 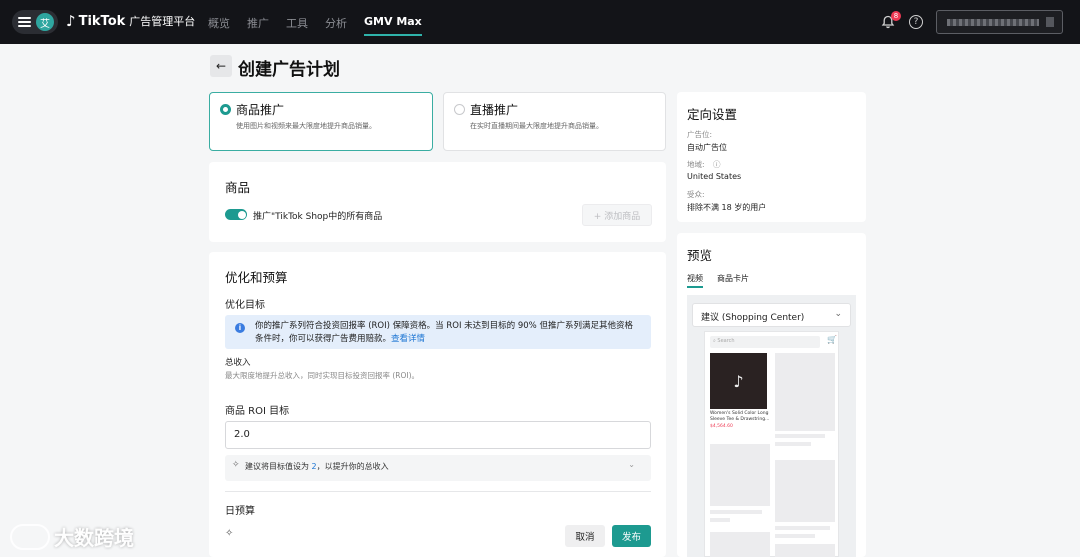 I want to click on product-price: $4,564.60, so click(x=721, y=426).